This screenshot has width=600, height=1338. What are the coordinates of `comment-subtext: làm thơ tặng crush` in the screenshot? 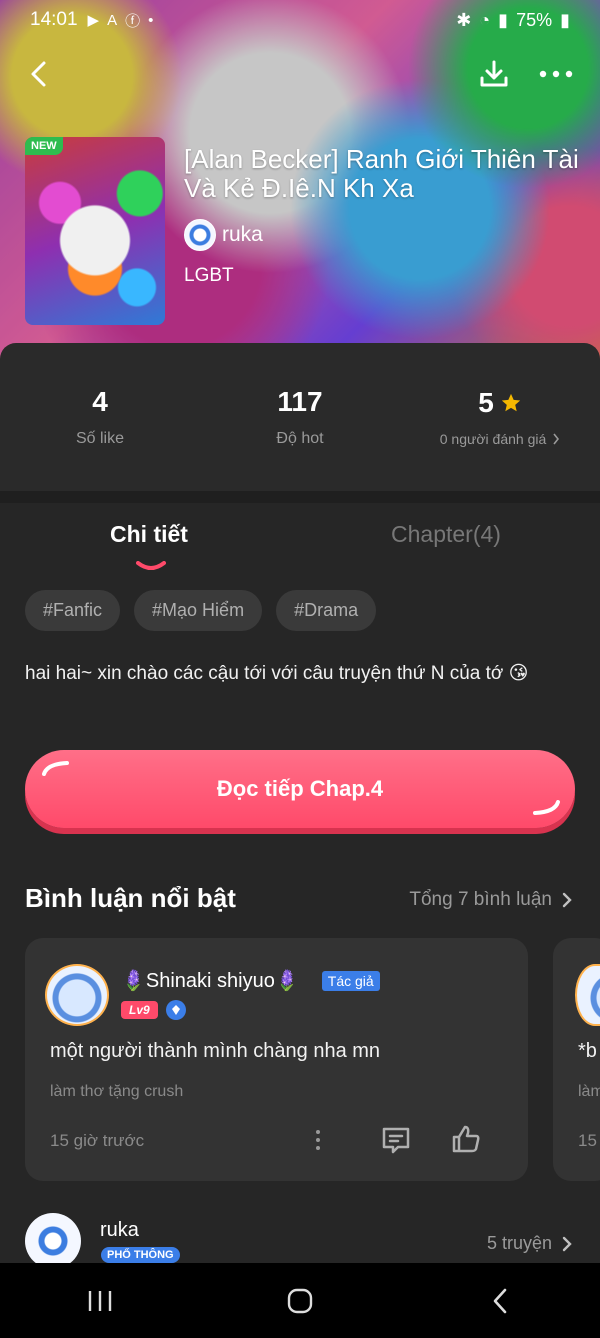 It's located at (117, 1091).